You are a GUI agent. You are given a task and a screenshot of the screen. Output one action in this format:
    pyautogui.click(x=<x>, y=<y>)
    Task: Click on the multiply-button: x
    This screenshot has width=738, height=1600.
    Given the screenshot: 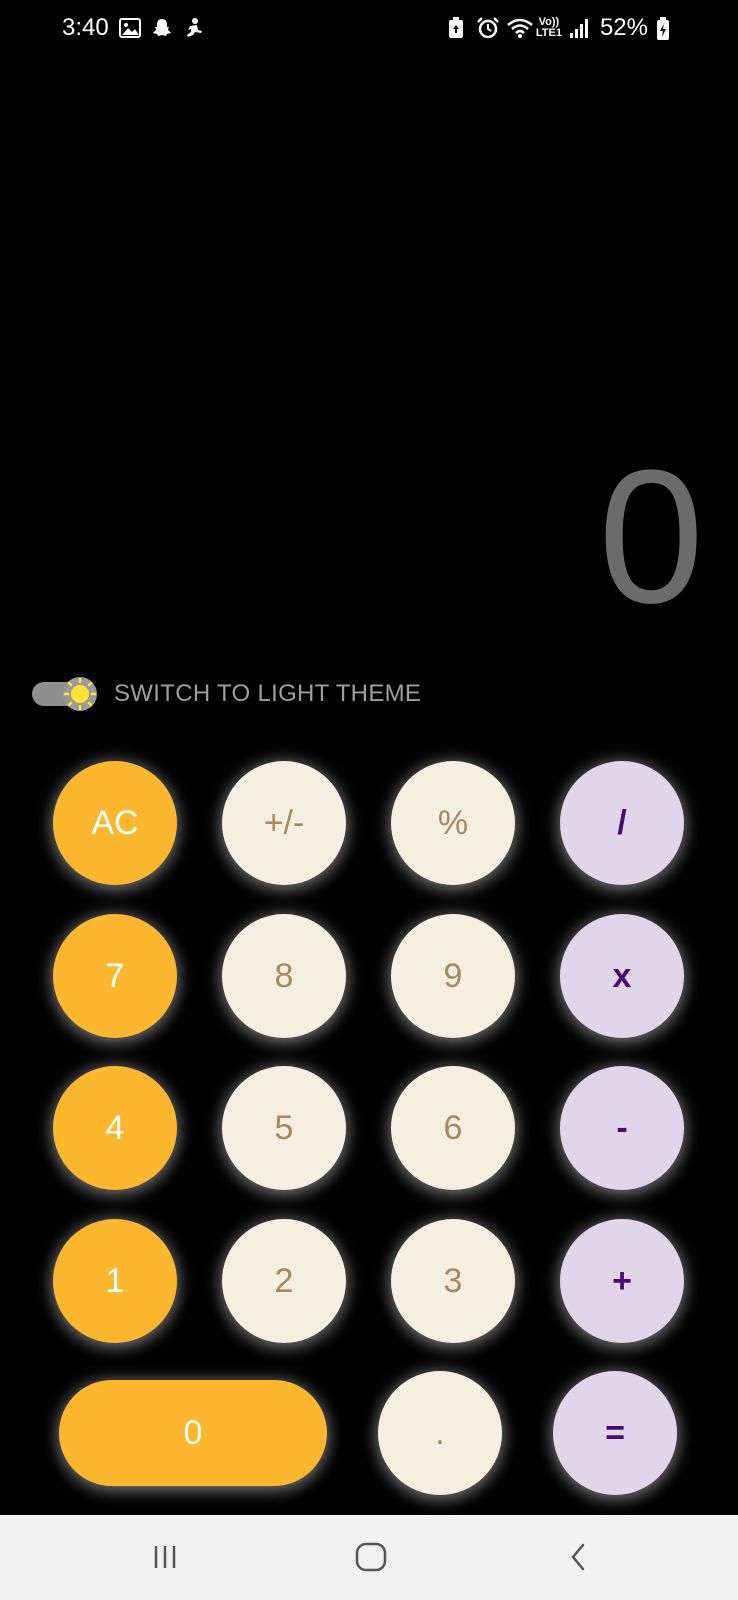 What is the action you would take?
    pyautogui.click(x=622, y=976)
    